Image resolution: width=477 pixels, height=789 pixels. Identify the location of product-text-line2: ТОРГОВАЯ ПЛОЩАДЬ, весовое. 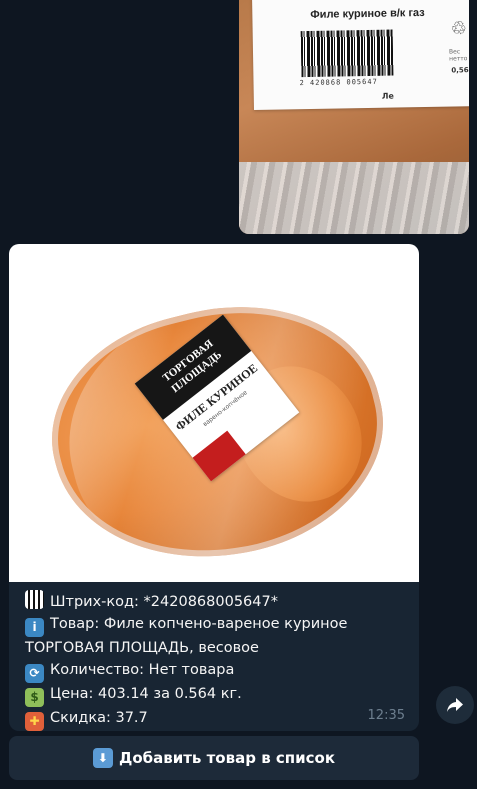
(142, 648).